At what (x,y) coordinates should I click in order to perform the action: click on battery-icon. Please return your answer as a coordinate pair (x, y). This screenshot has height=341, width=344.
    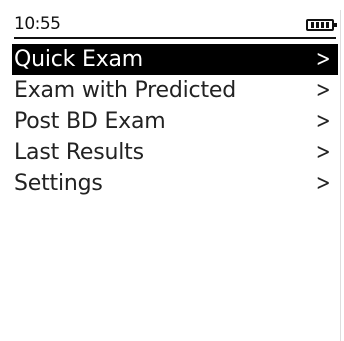
    Looking at the image, I should click on (321, 25).